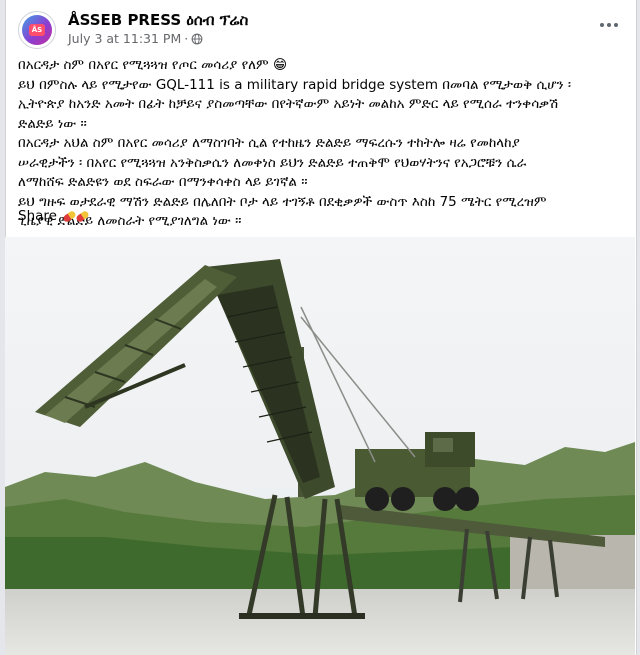 The height and width of the screenshot is (655, 640). Describe the element at coordinates (76, 216) in the screenshot. I see `pill-emoji-icon` at that location.